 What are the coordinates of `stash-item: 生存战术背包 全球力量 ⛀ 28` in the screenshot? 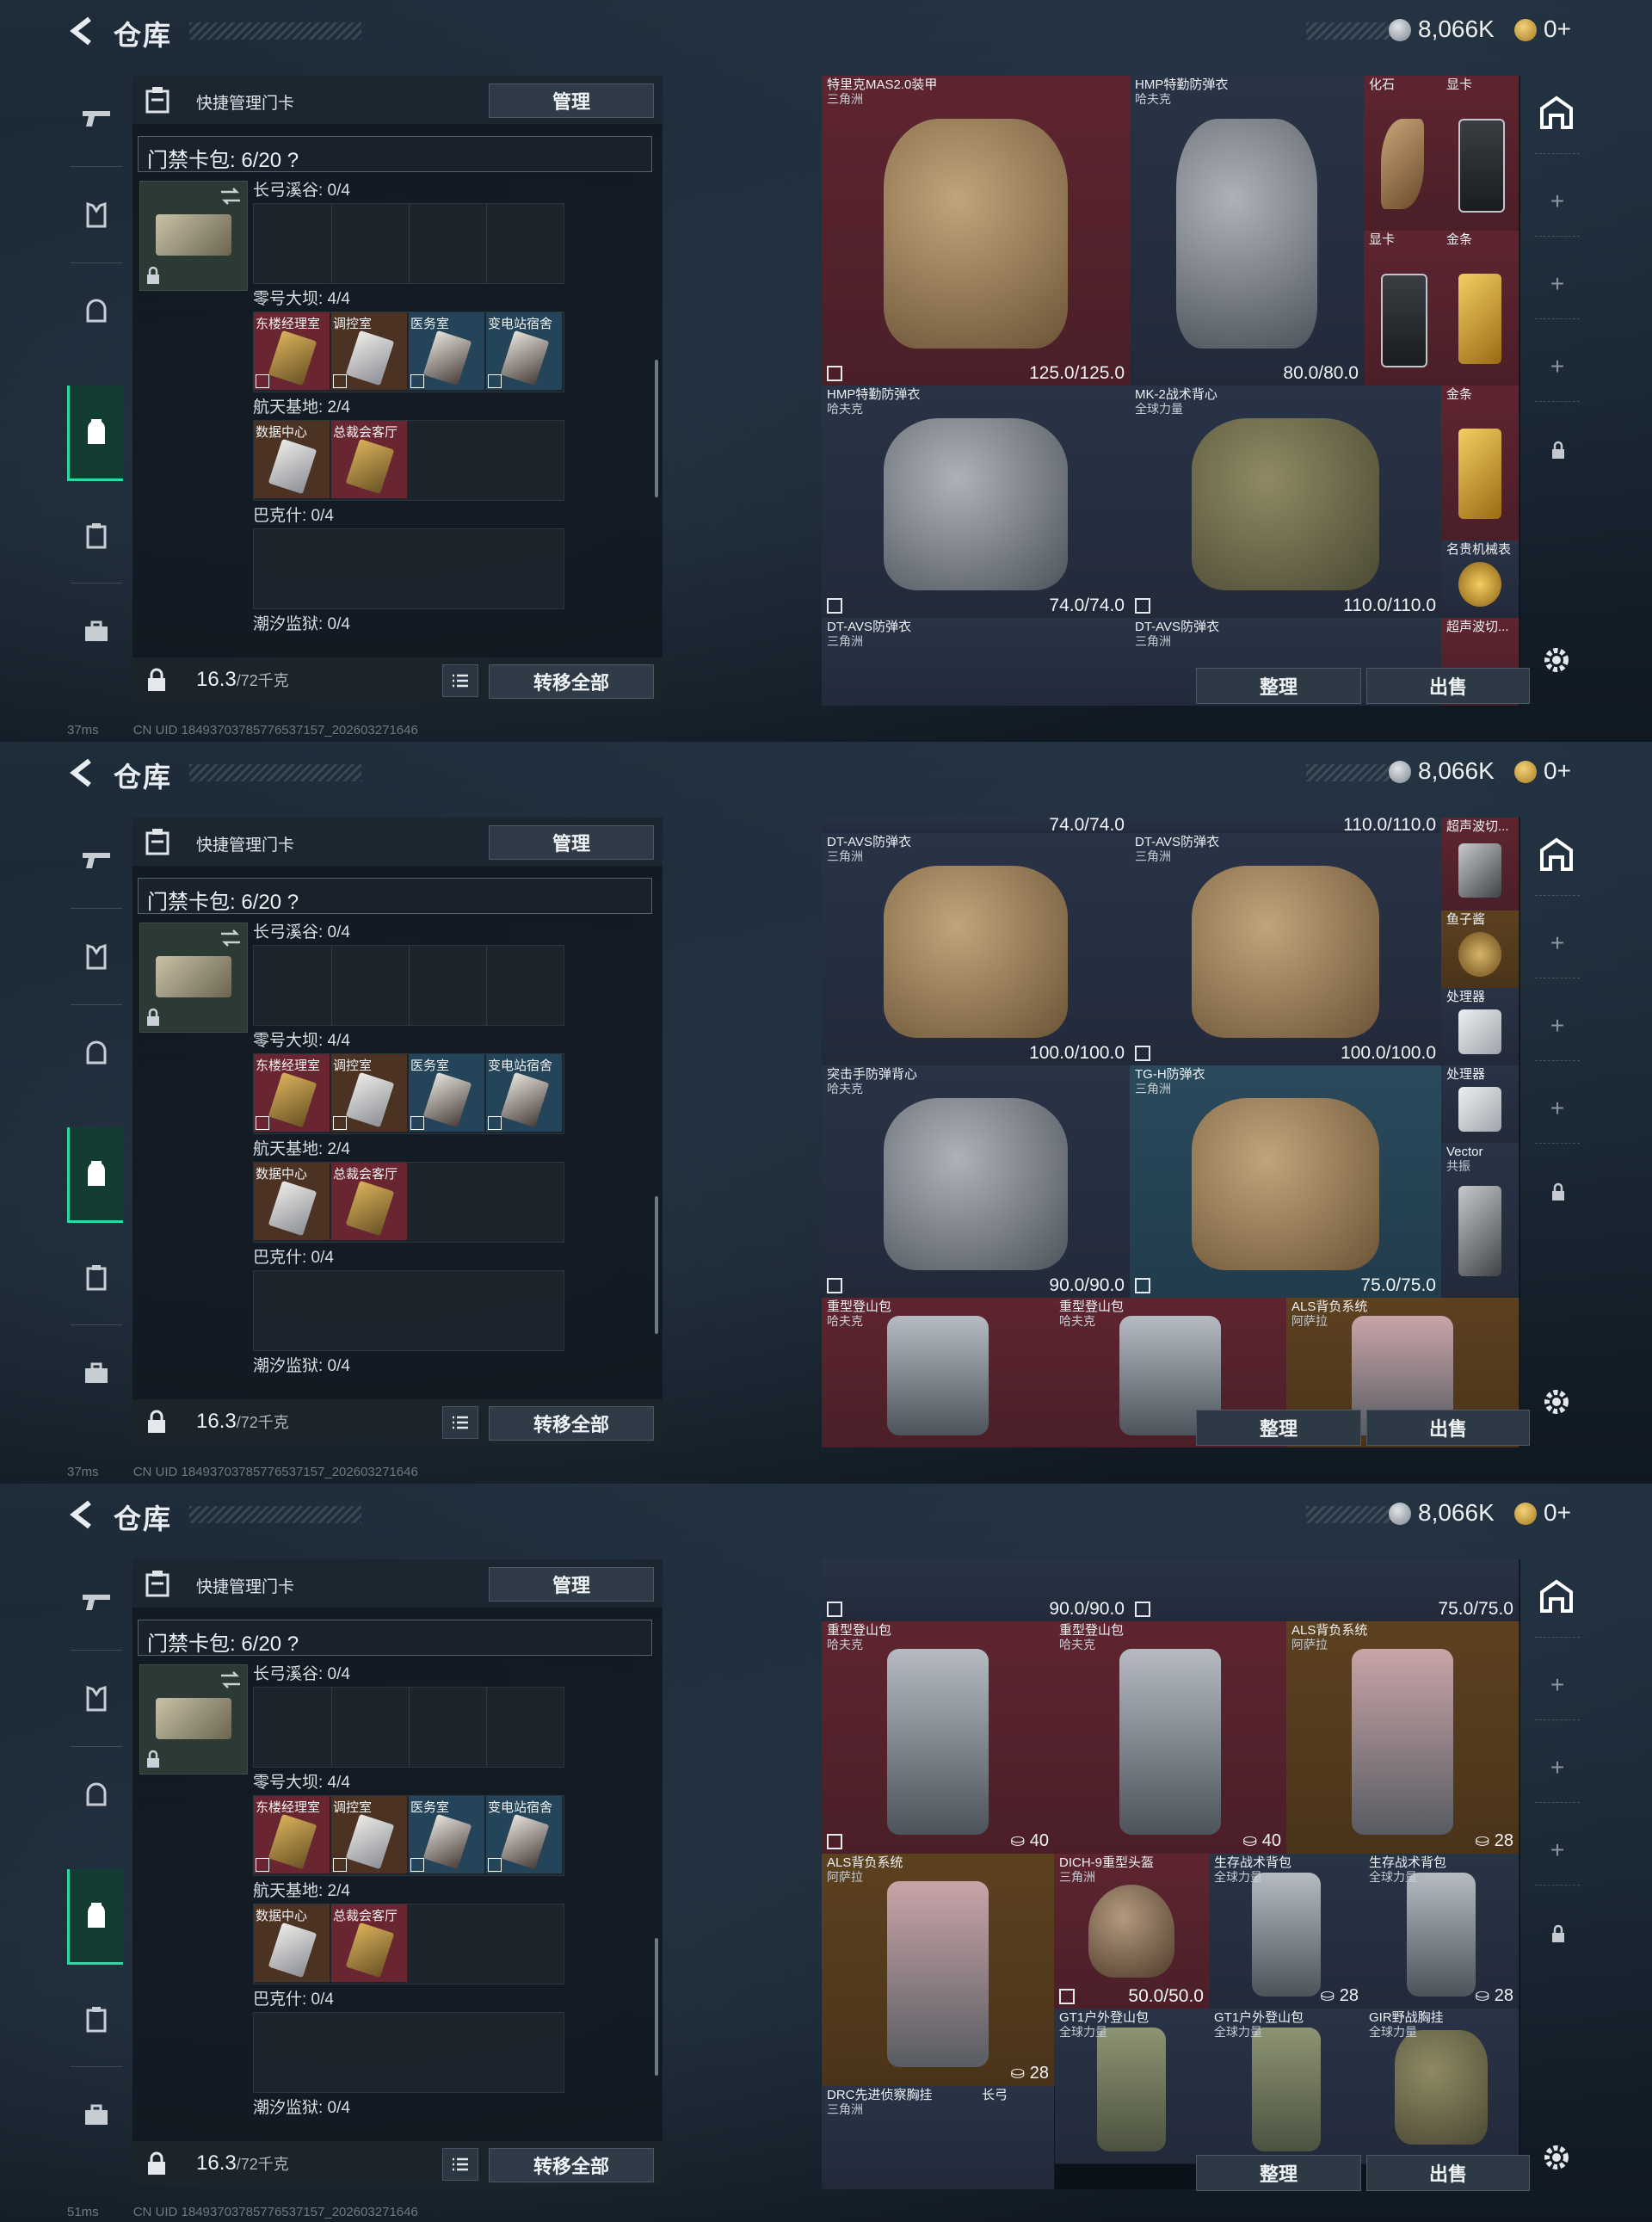 It's located at (1441, 1932).